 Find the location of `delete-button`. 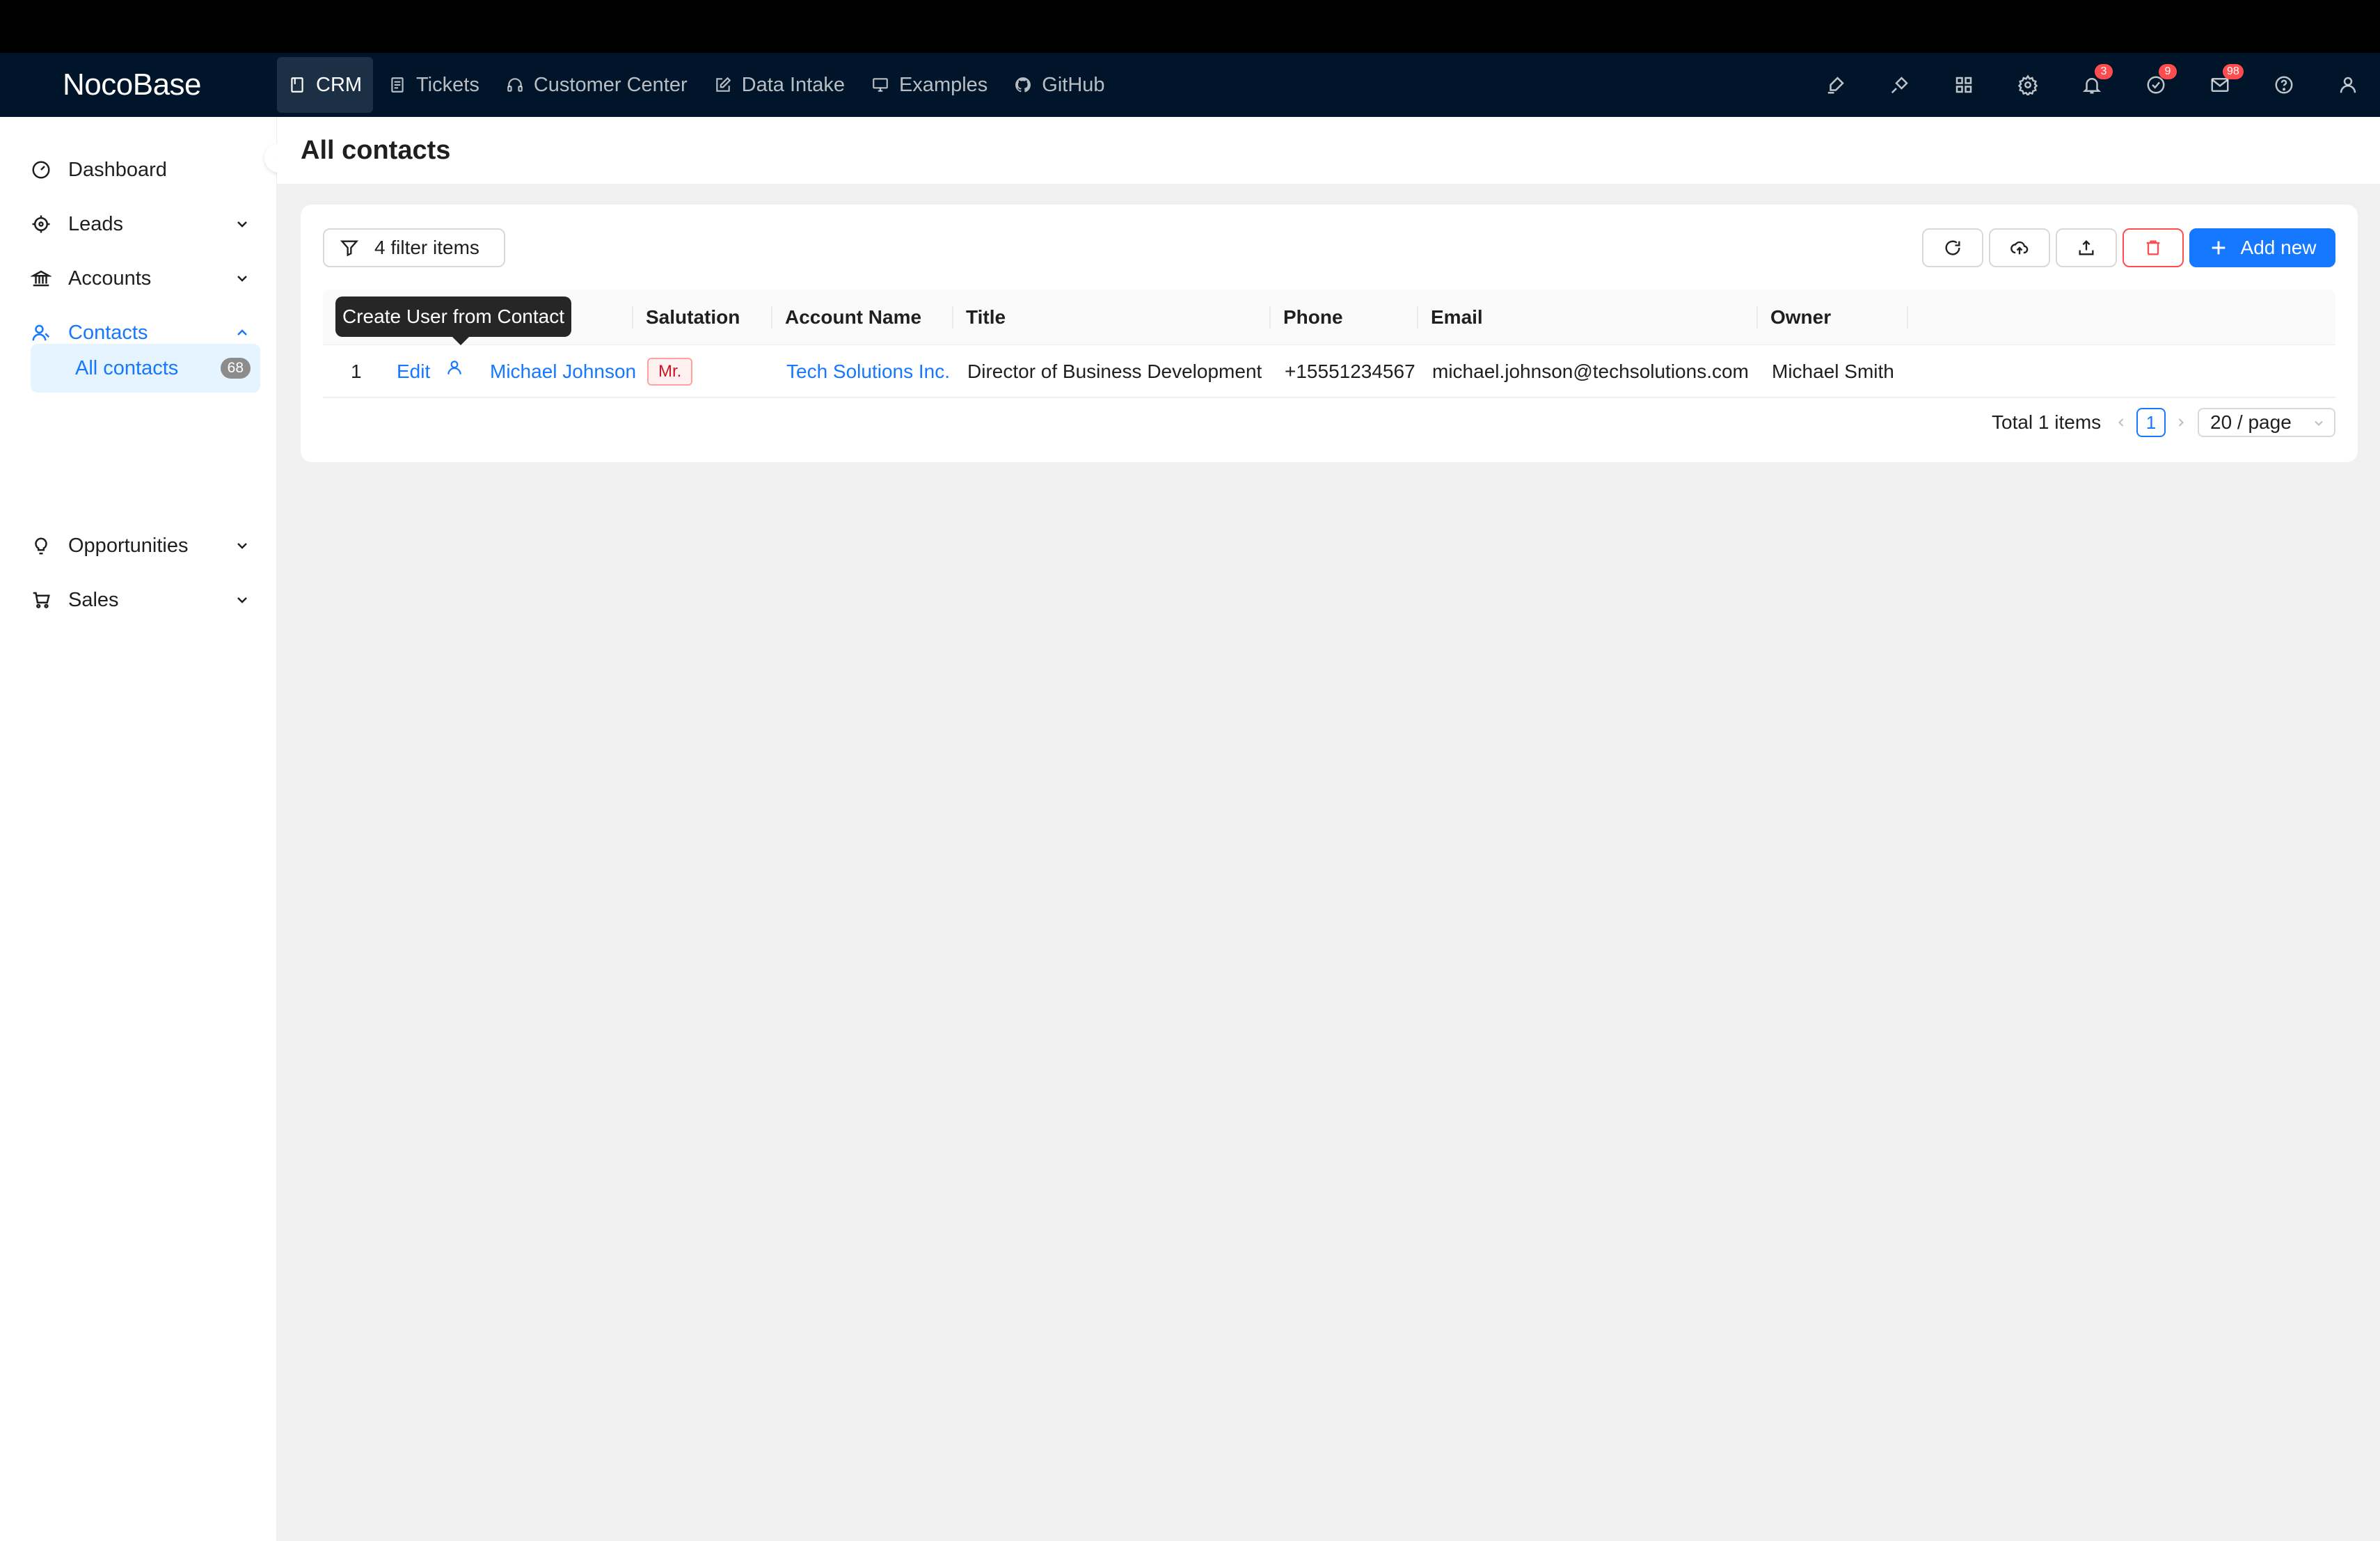

delete-button is located at coordinates (2153, 247).